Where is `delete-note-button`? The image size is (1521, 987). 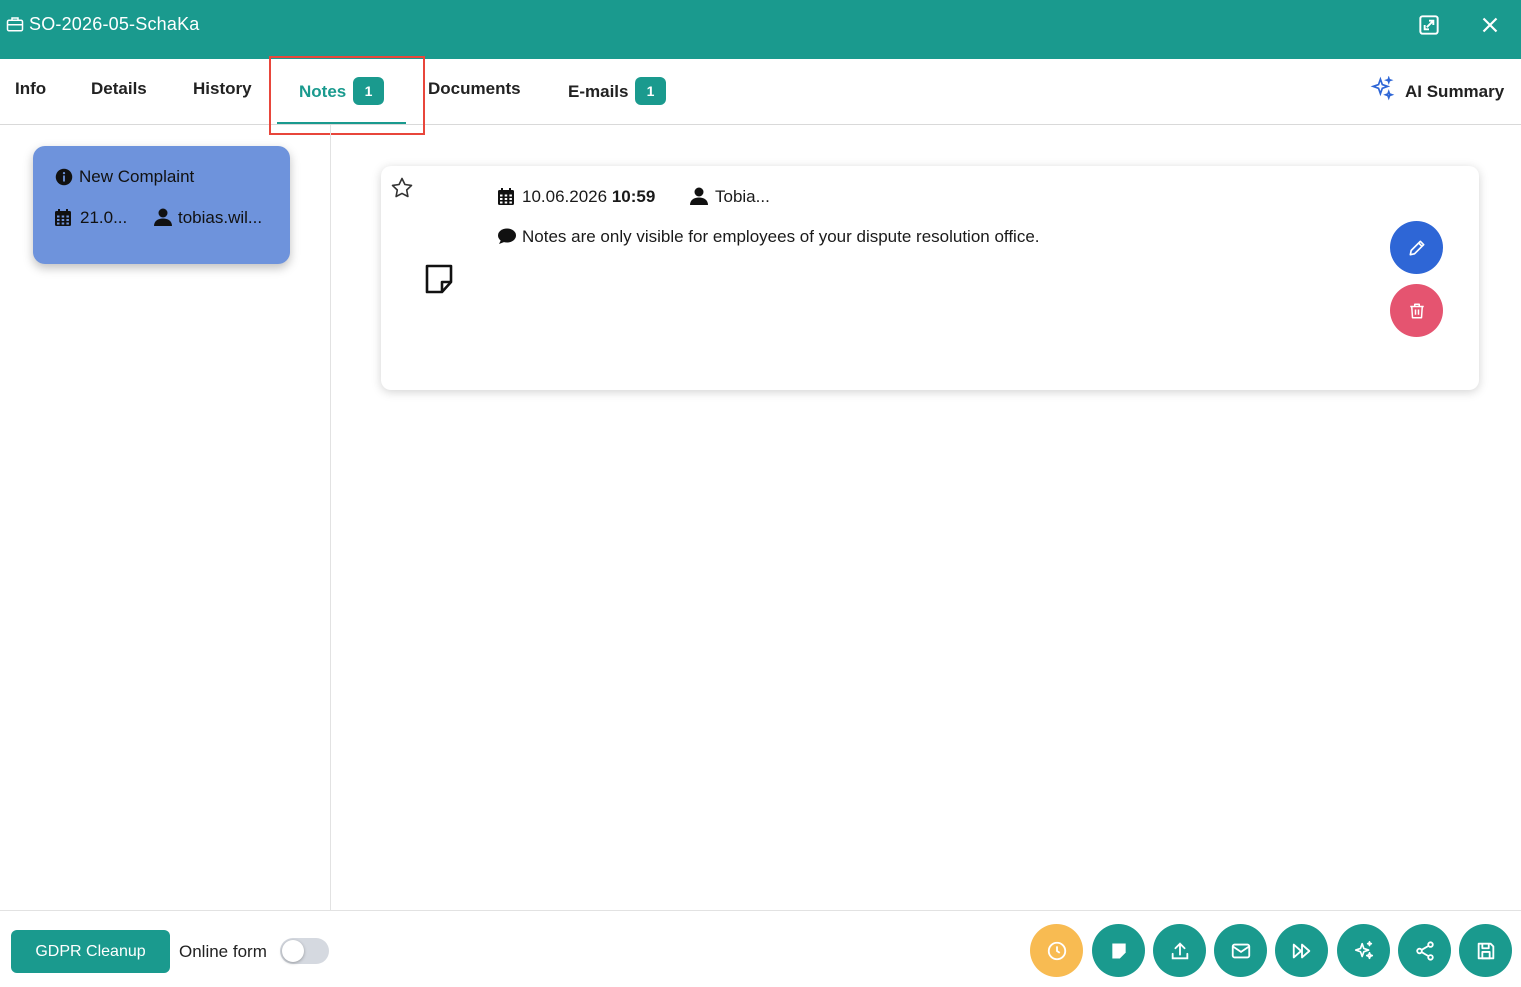 delete-note-button is located at coordinates (1416, 310).